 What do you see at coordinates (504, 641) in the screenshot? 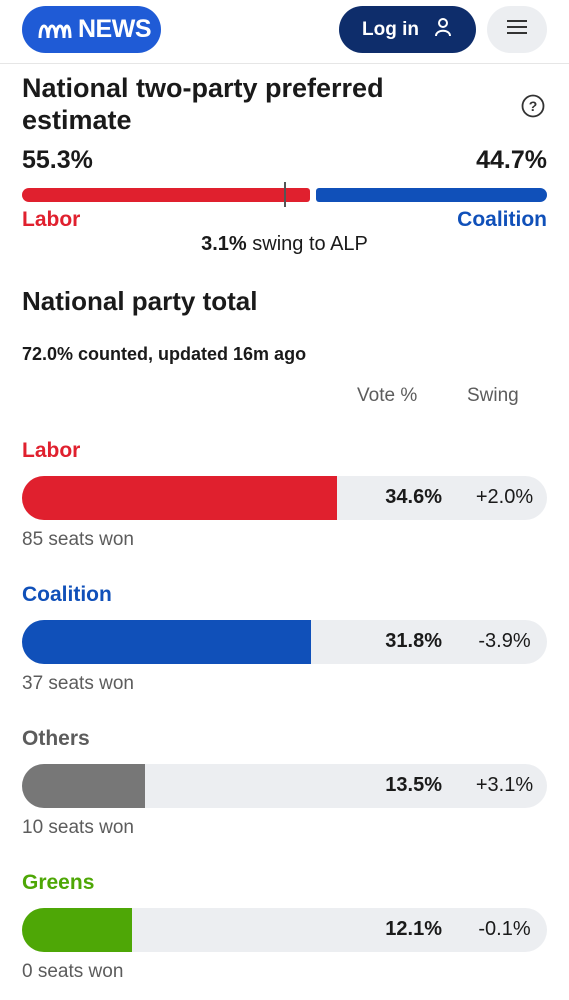
I see `party-swing: -3.9%` at bounding box center [504, 641].